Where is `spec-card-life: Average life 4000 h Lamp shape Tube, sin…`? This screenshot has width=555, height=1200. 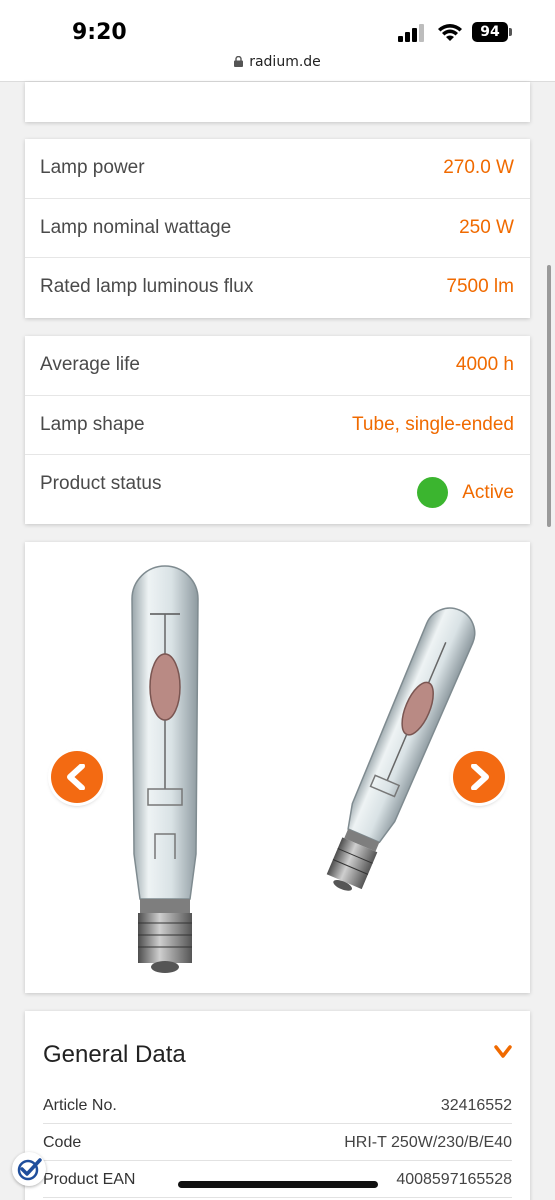
spec-card-life: Average life 4000 h Lamp shape Tube, sin… is located at coordinates (277, 430).